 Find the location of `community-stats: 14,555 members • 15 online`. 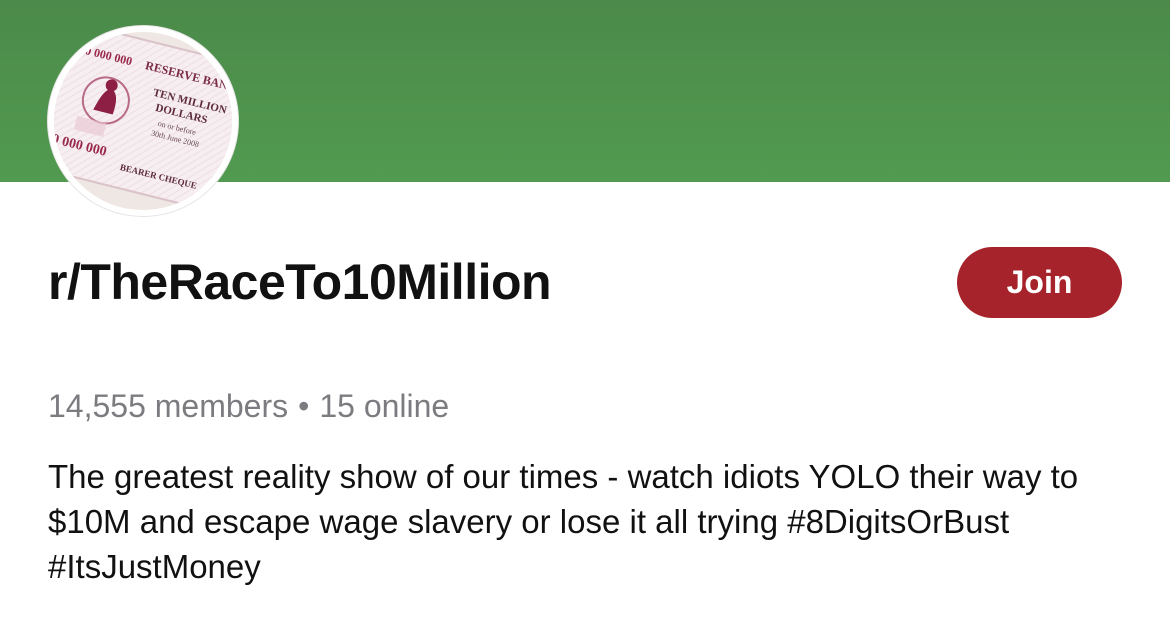

community-stats: 14,555 members • 15 online is located at coordinates (248, 406).